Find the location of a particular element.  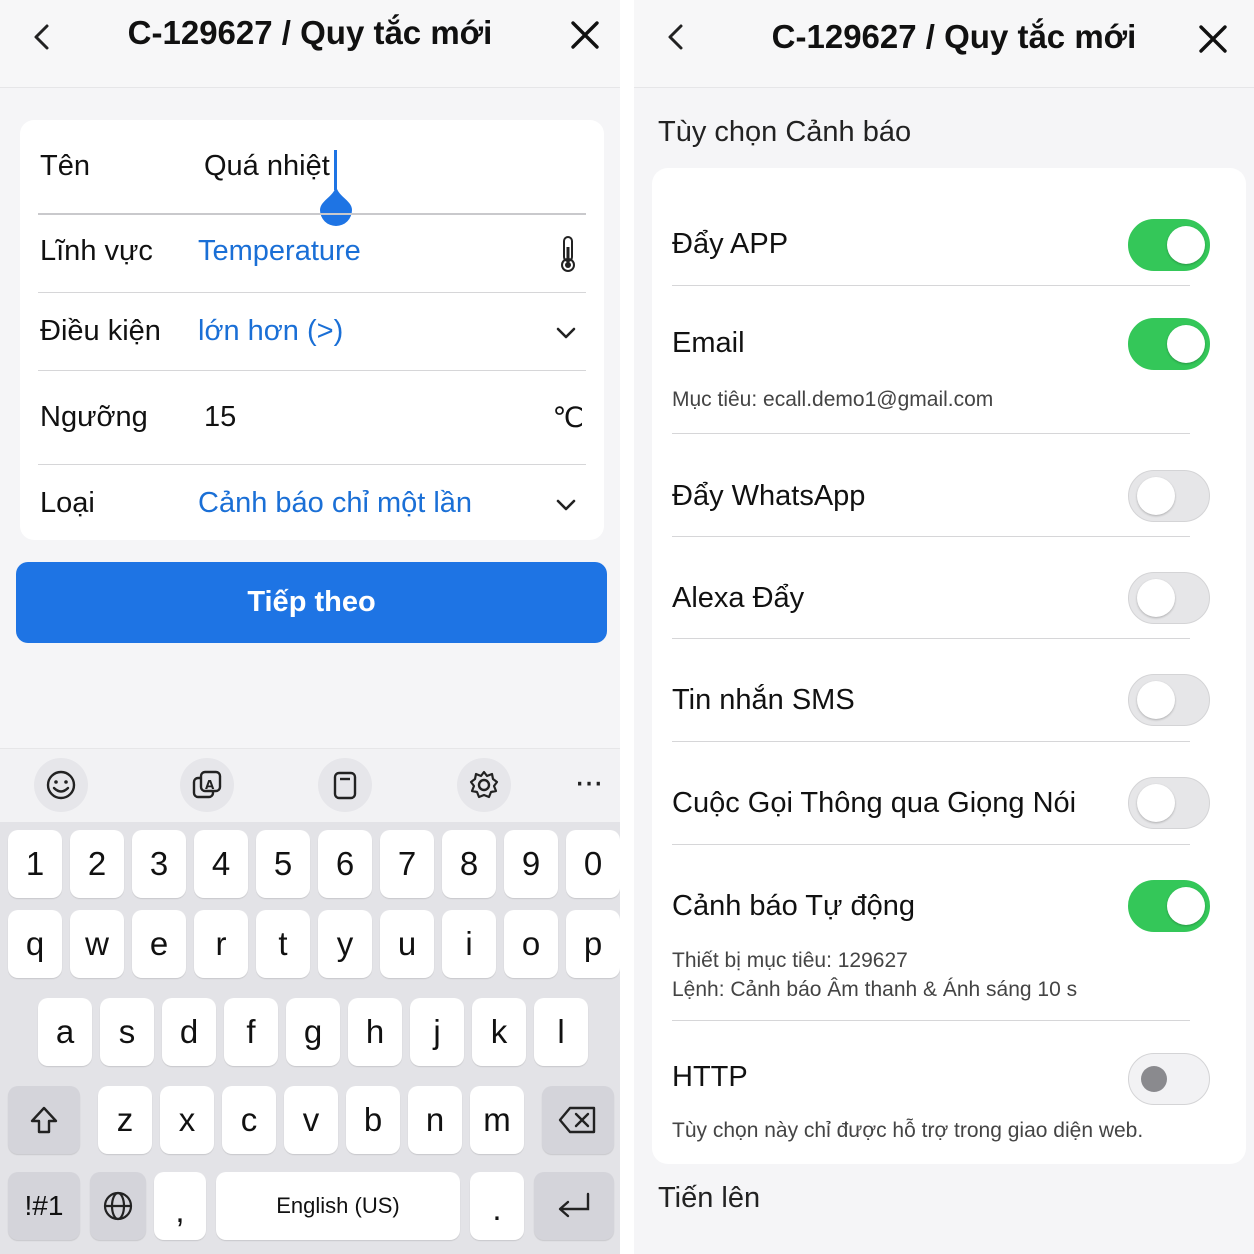

key-f: f is located at coordinates (251, 1032).